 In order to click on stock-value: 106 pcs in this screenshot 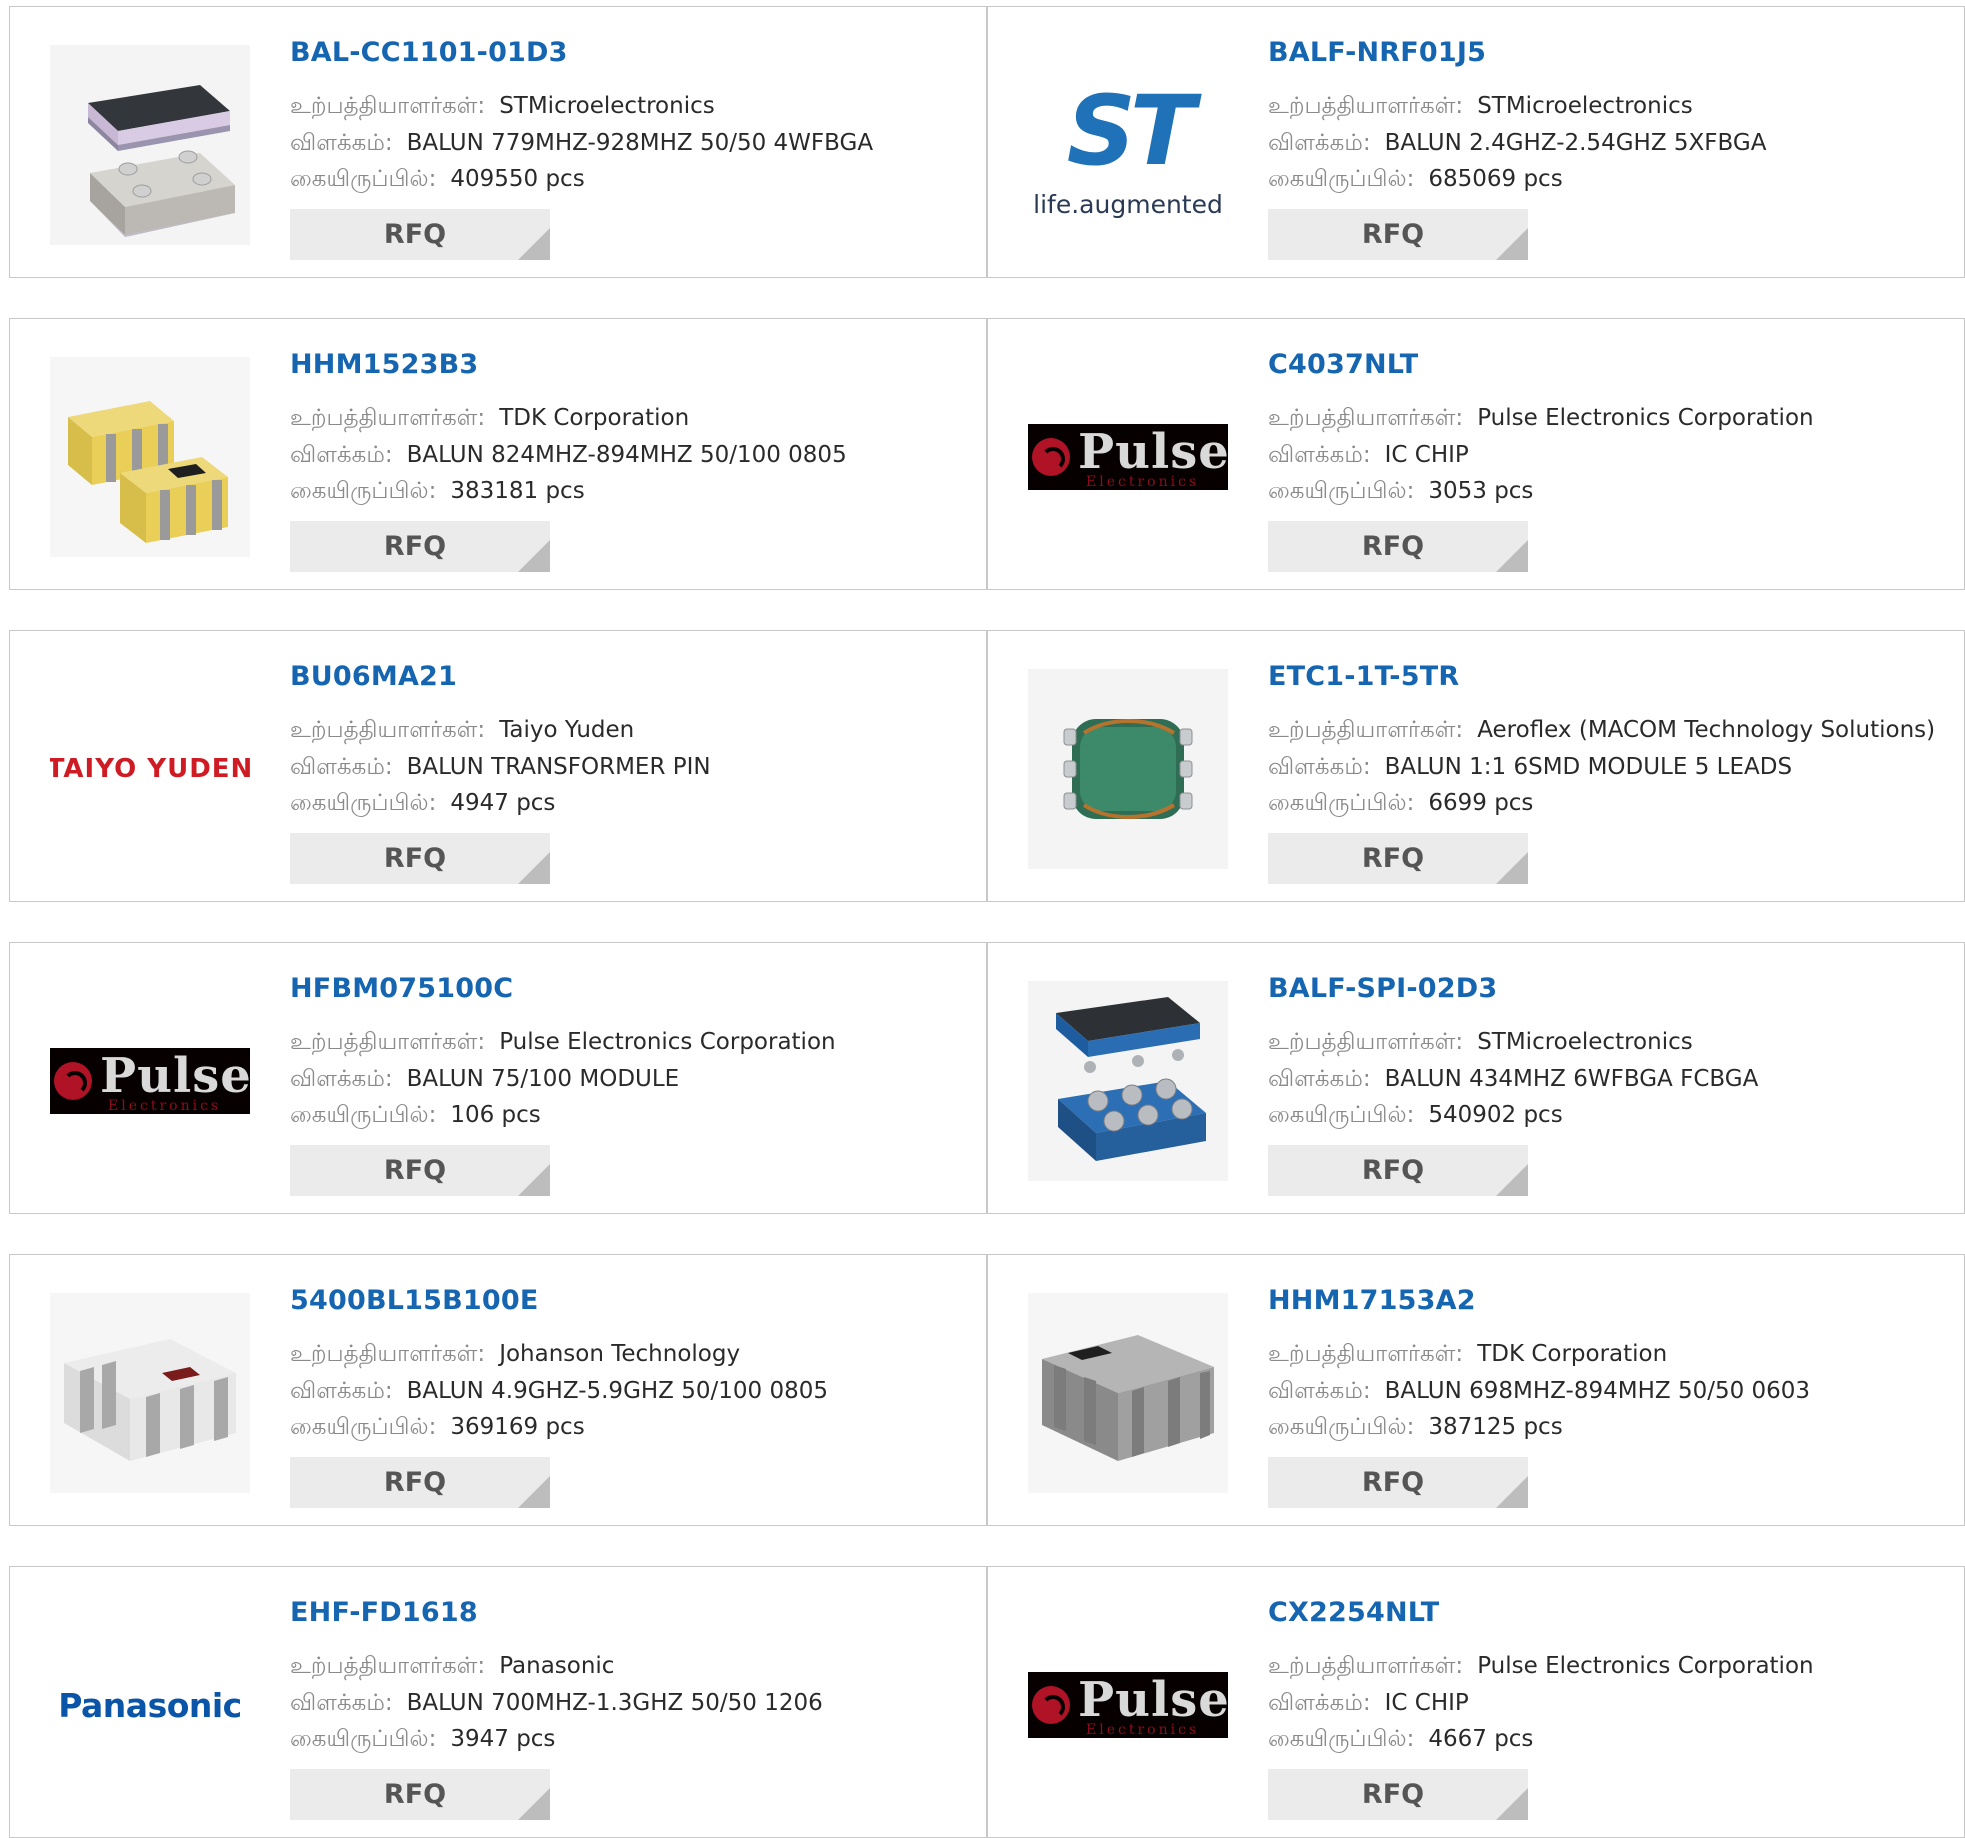, I will do `click(495, 1115)`.